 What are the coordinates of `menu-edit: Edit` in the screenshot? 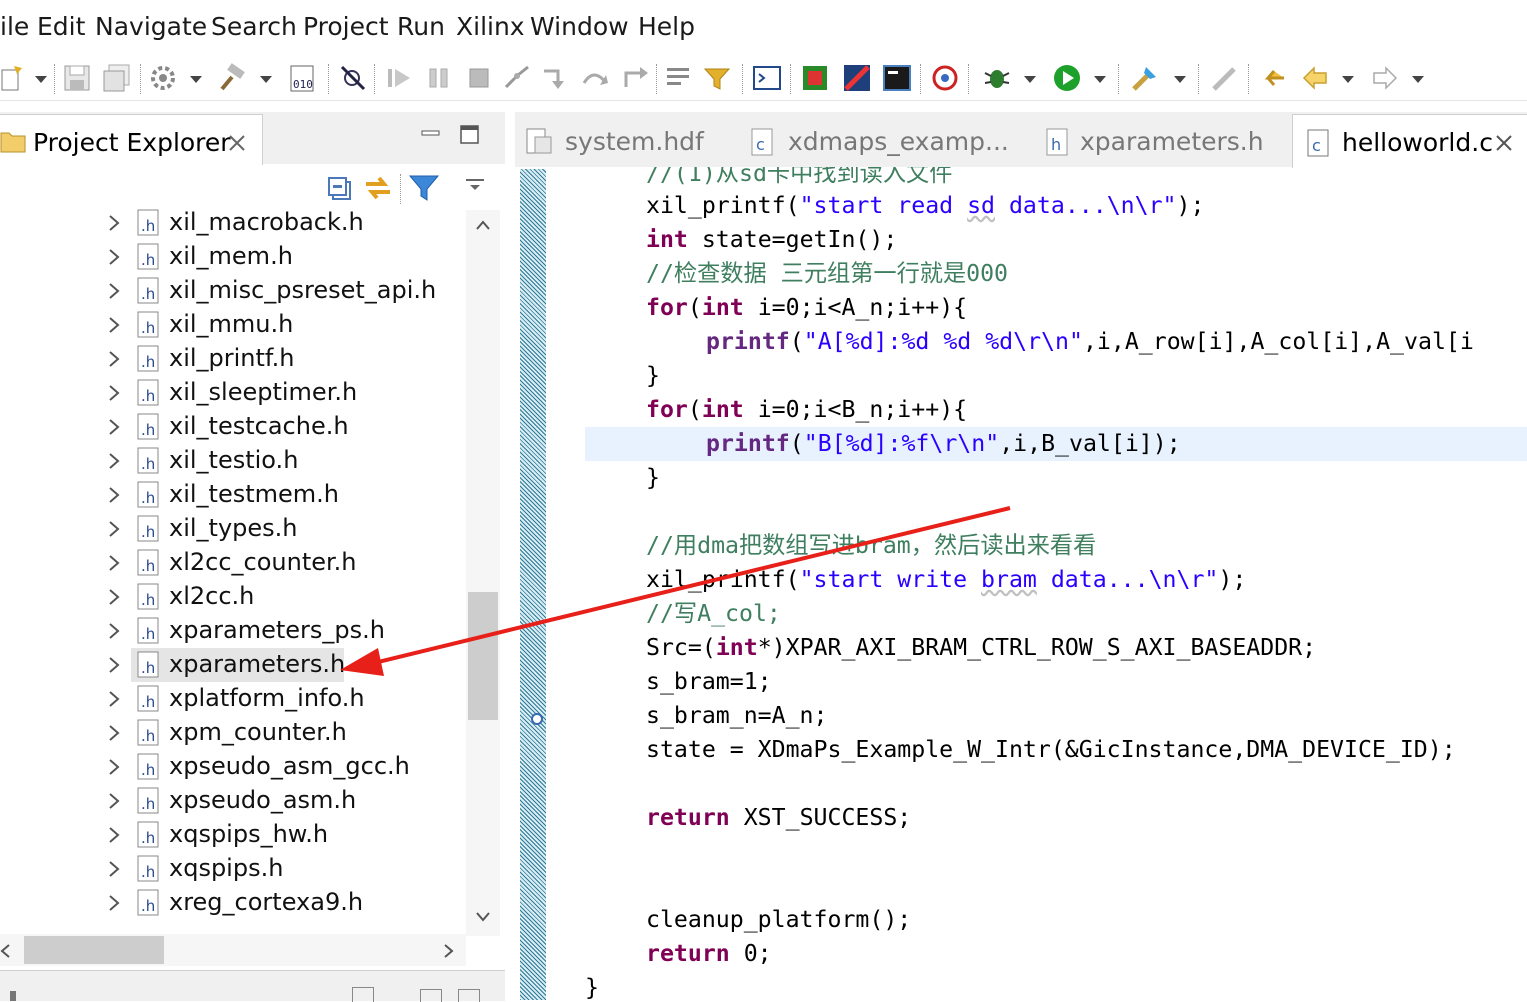 It's located at (61, 26).